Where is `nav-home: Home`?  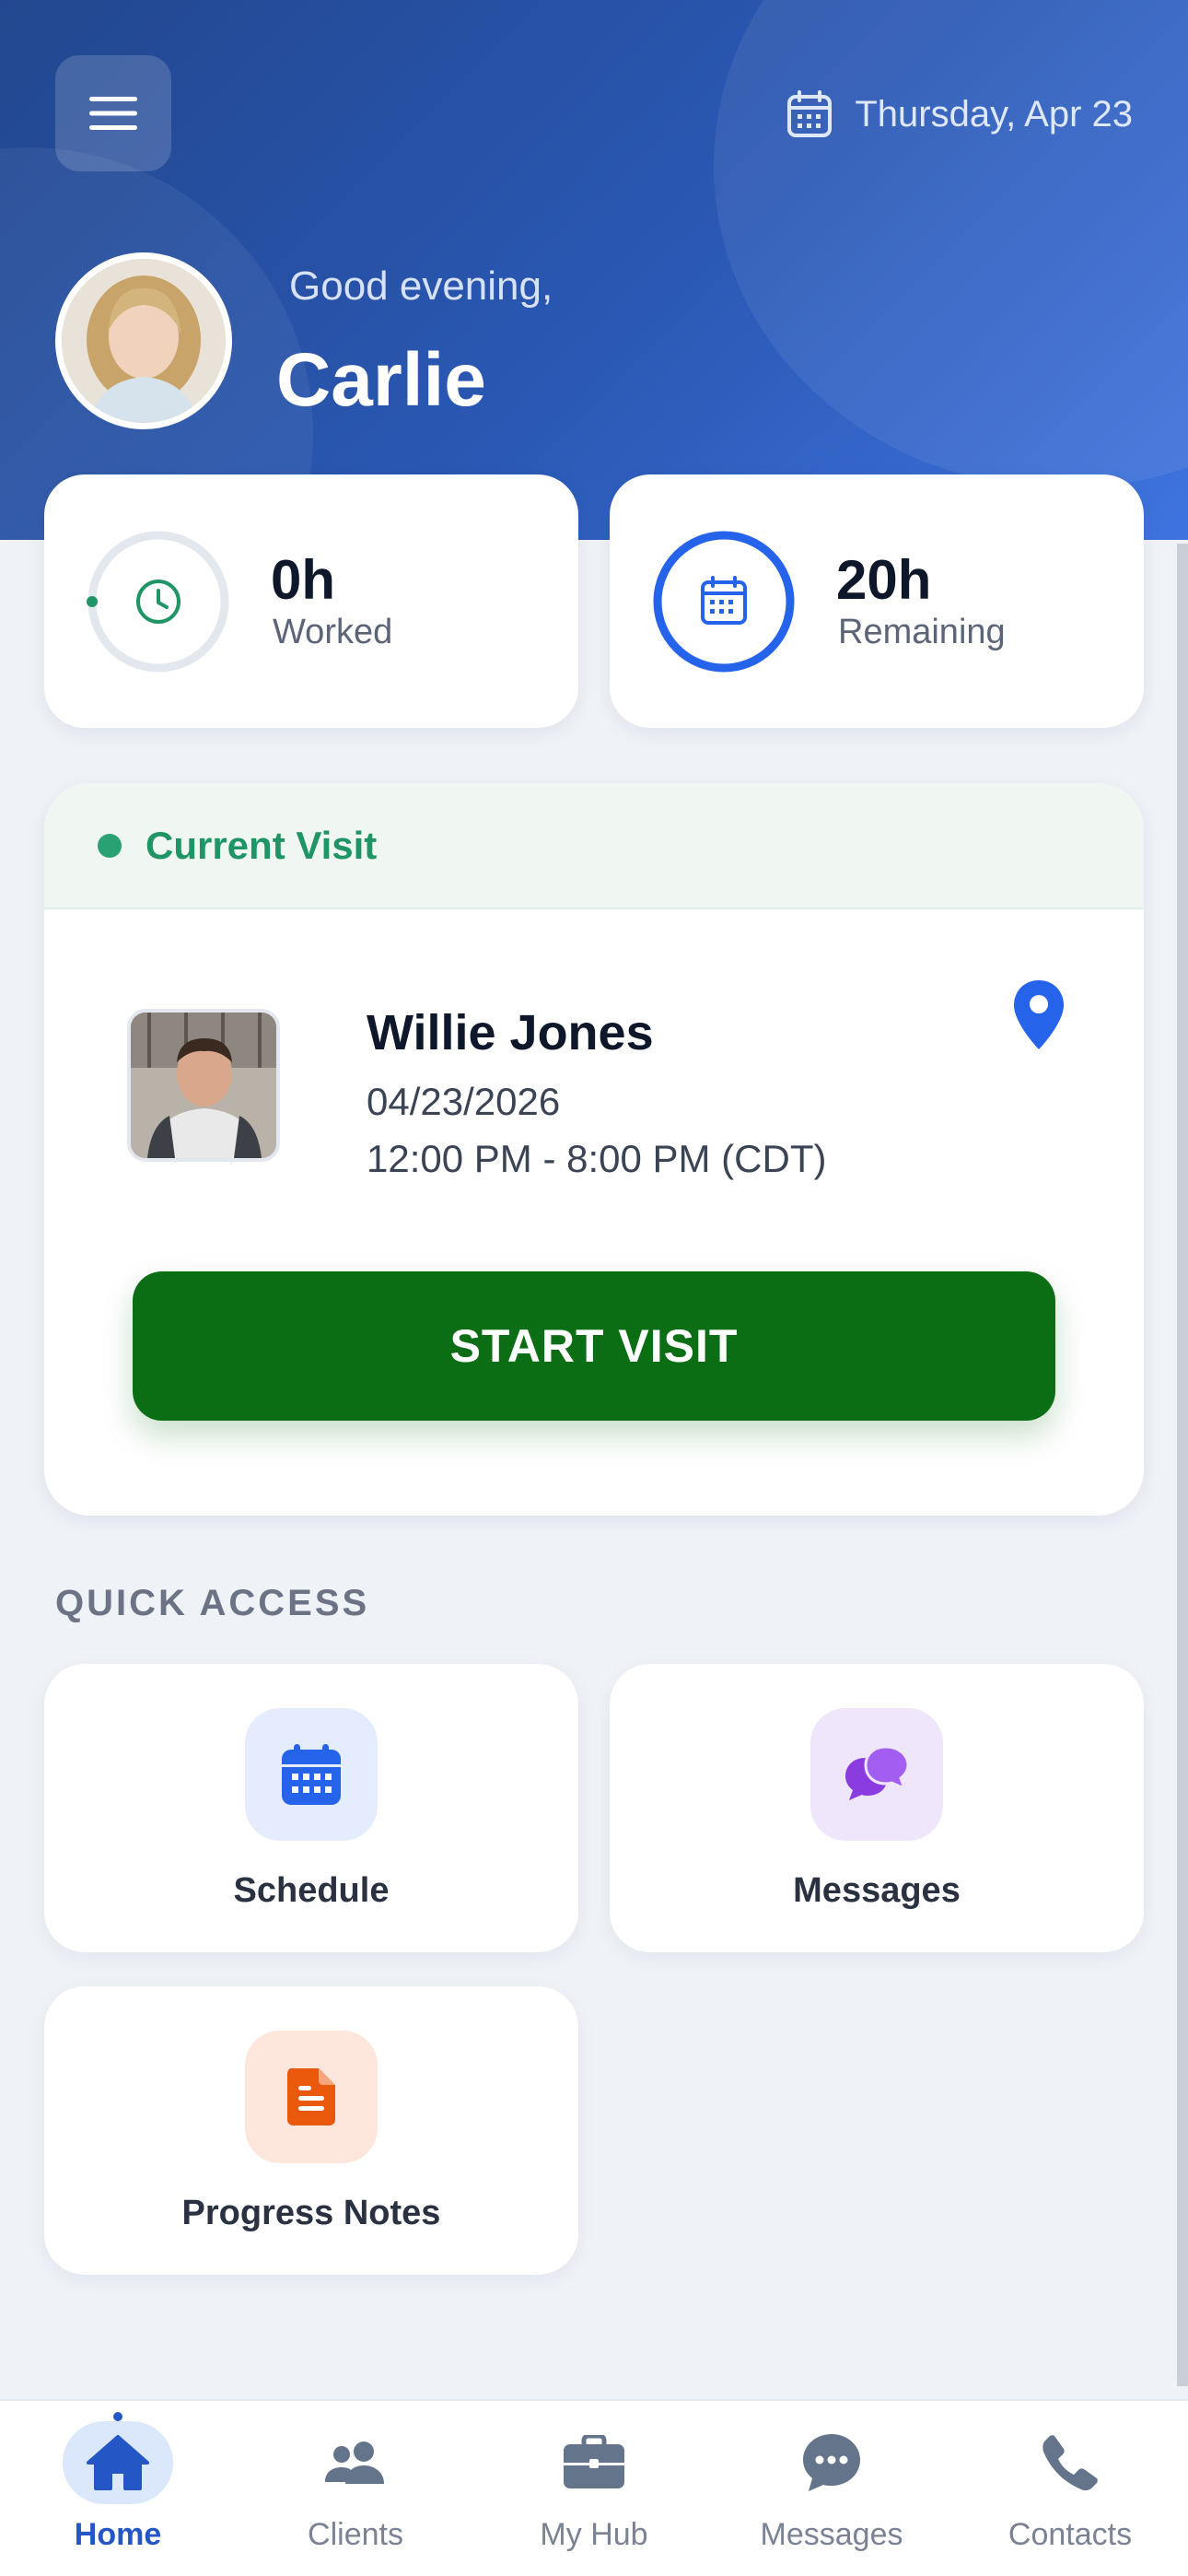 nav-home: Home is located at coordinates (118, 2488).